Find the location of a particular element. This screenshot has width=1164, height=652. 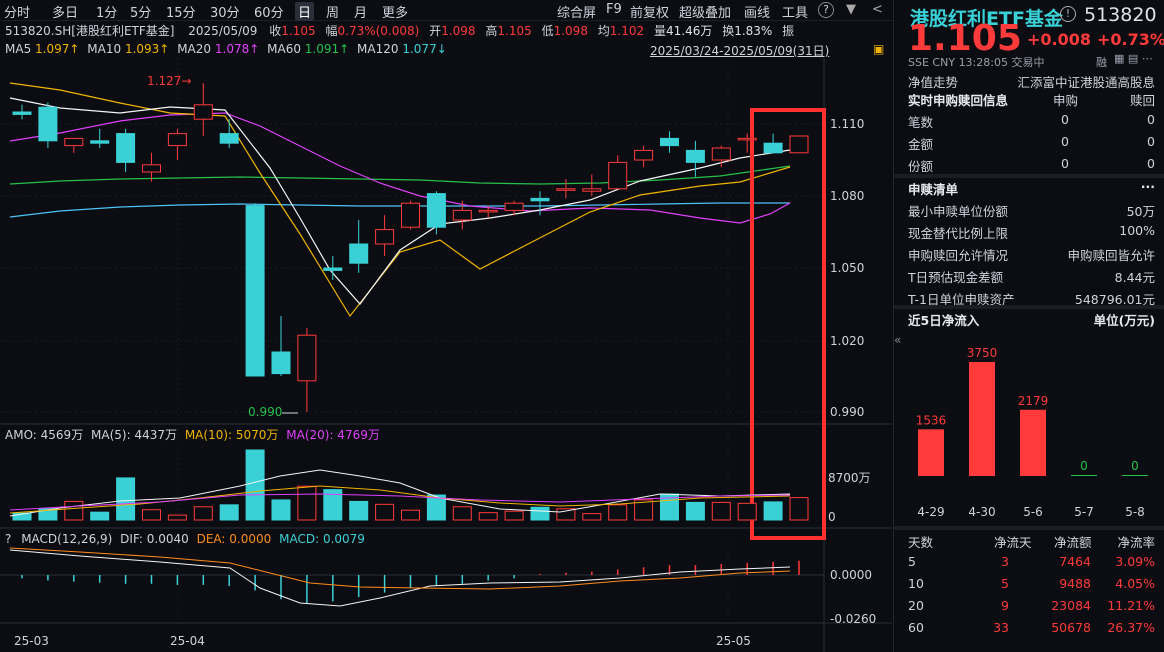

ma120-value: 1.077↓ is located at coordinates (424, 49).